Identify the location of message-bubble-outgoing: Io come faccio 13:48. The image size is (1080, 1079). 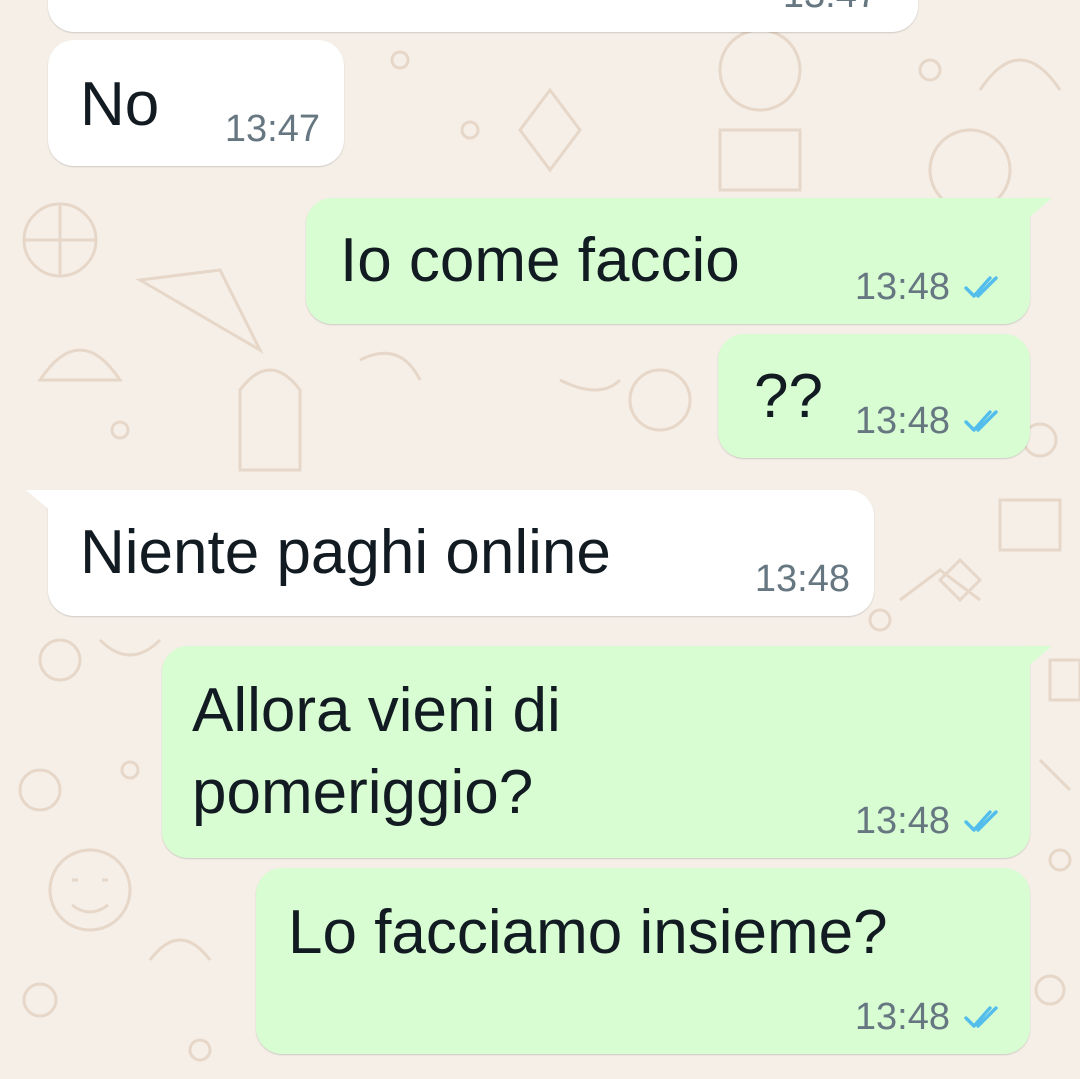
(668, 261).